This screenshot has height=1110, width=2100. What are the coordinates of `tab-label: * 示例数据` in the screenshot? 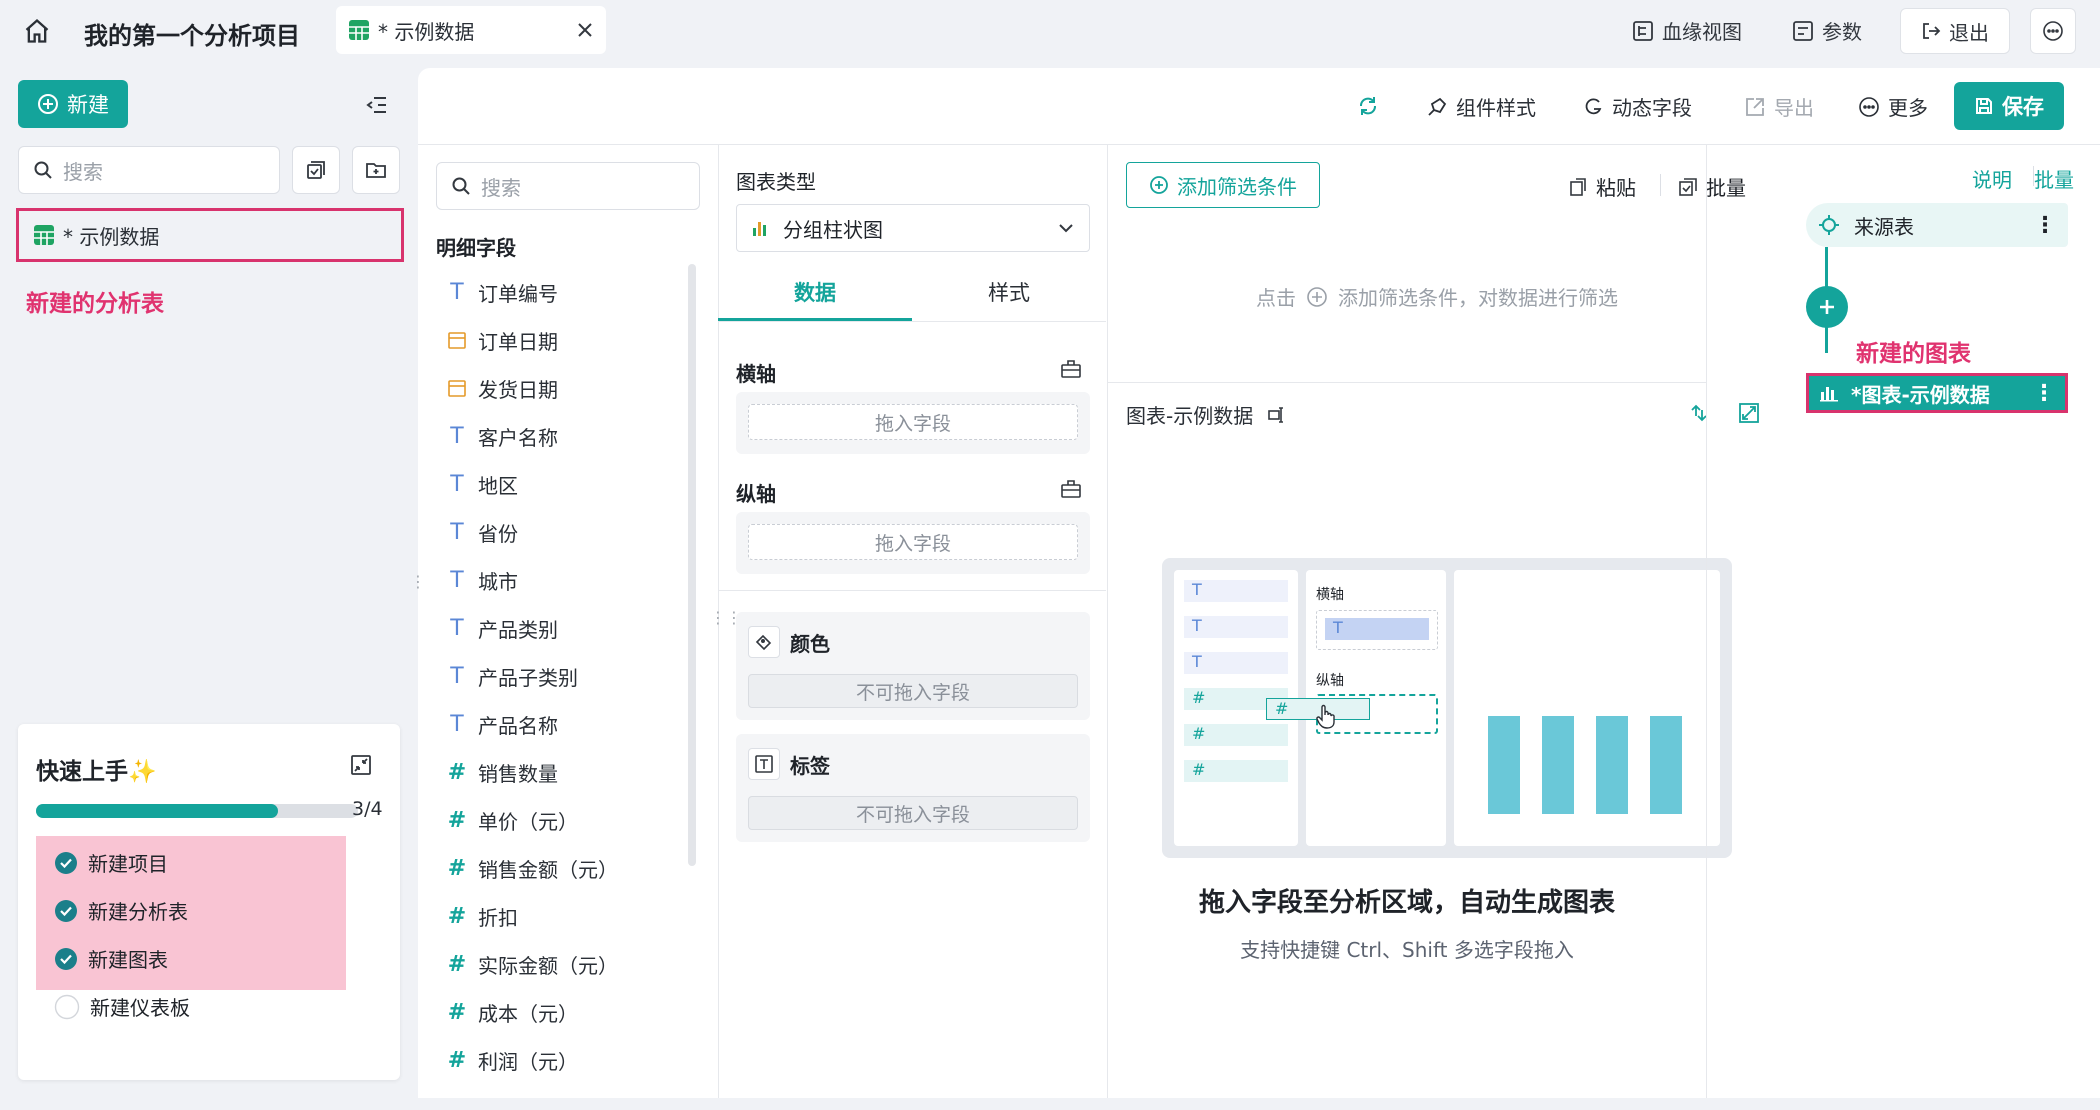 It's located at (426, 31).